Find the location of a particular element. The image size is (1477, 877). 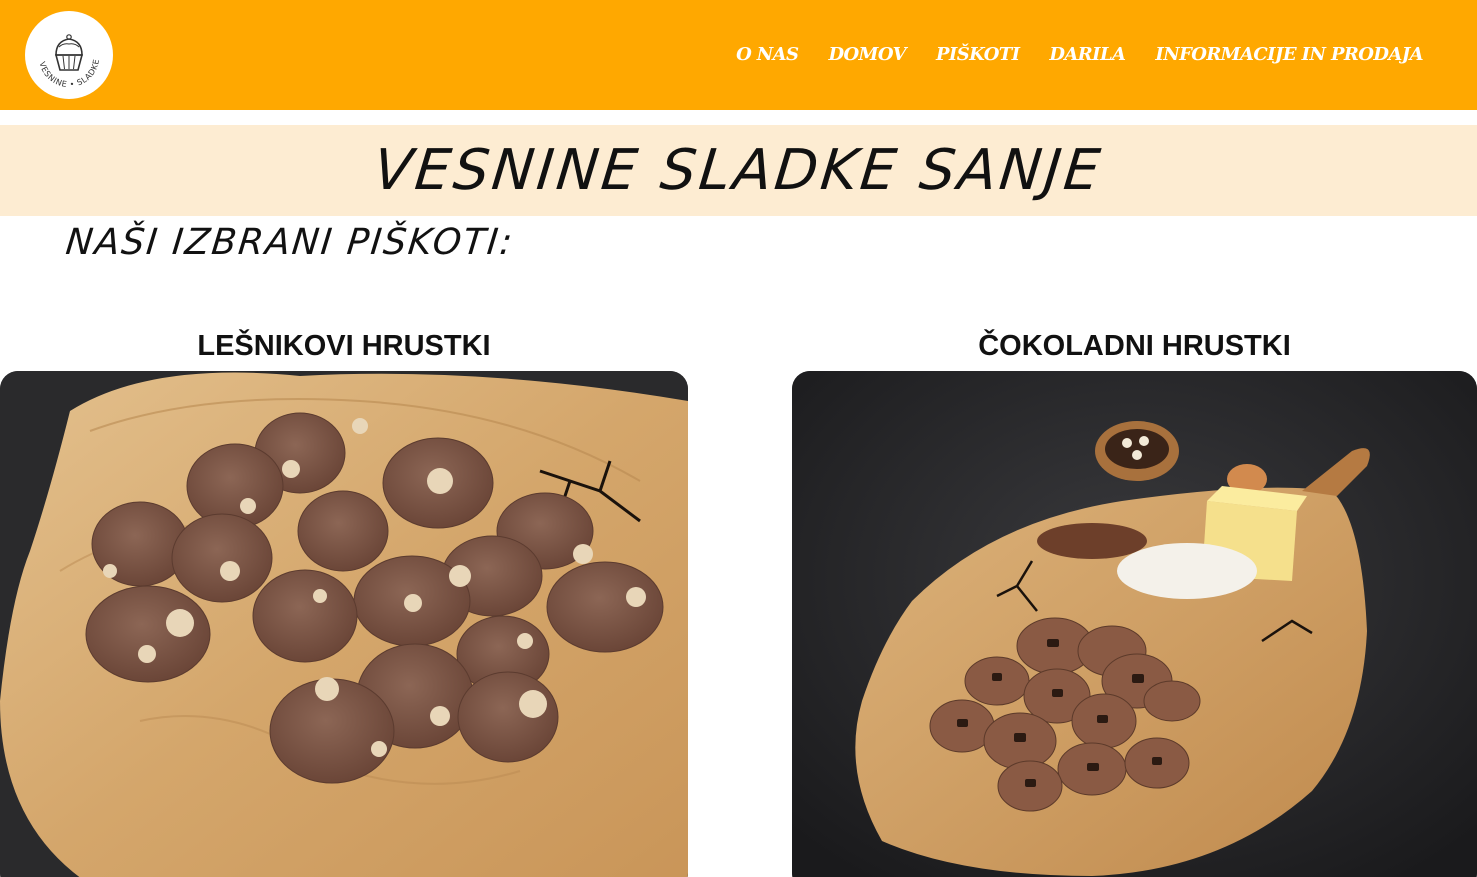

section-heading: NAŠI IZBRANI PIŠKOTI: is located at coordinates (290, 242).